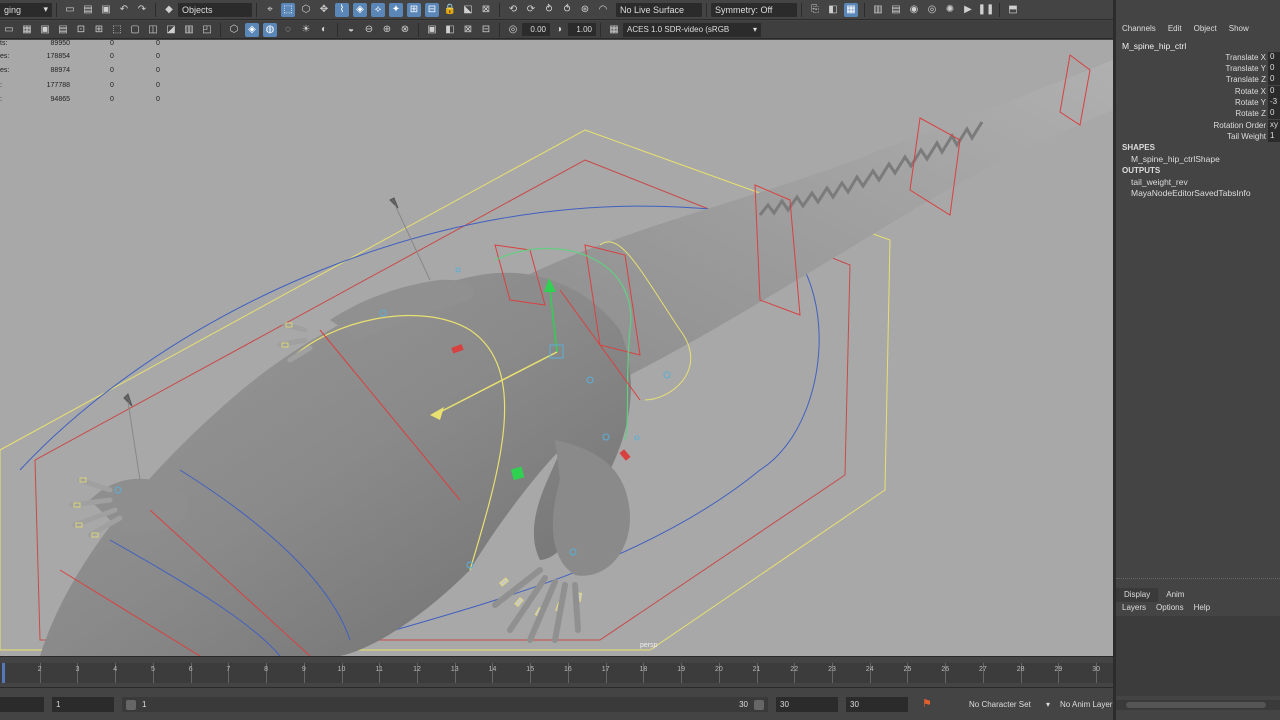 The height and width of the screenshot is (720, 1280). Describe the element at coordinates (513, 30) in the screenshot. I see `exposure-icon: ◎` at that location.